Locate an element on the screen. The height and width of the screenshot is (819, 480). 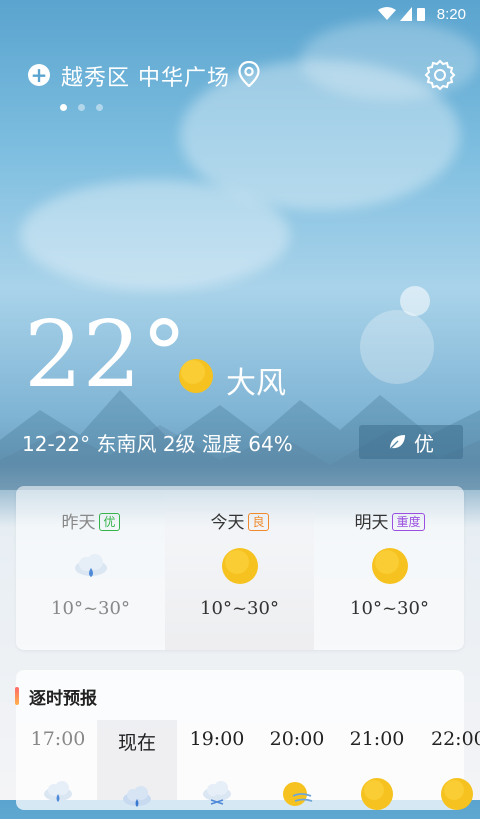
status-time: 8:20 is located at coordinates (451, 14).